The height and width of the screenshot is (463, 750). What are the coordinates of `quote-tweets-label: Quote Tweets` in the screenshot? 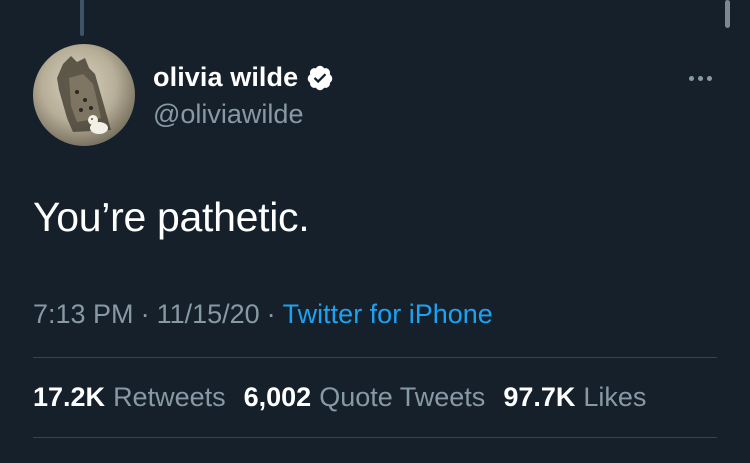 It's located at (402, 397).